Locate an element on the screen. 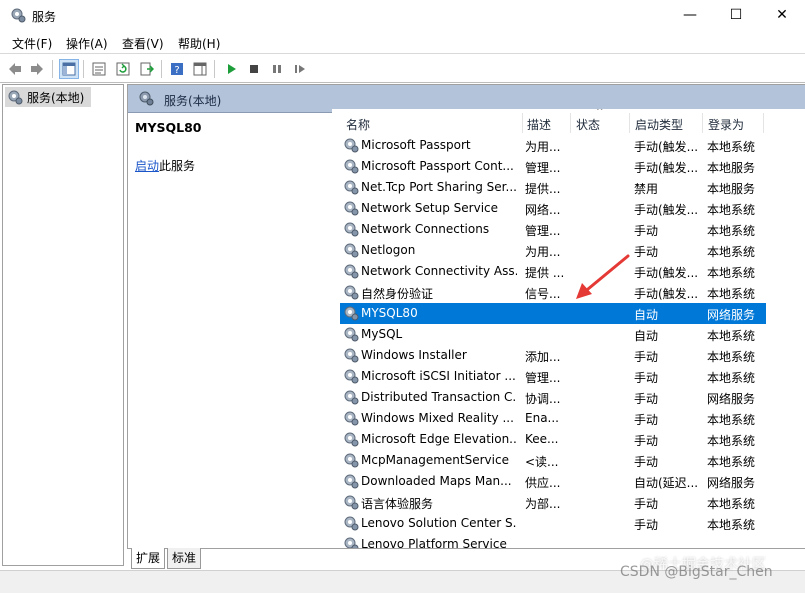 The image size is (805, 593). service-row: Downloaded Maps Man... 供应... 自动(延迟... 网络服务 is located at coordinates (553, 481).